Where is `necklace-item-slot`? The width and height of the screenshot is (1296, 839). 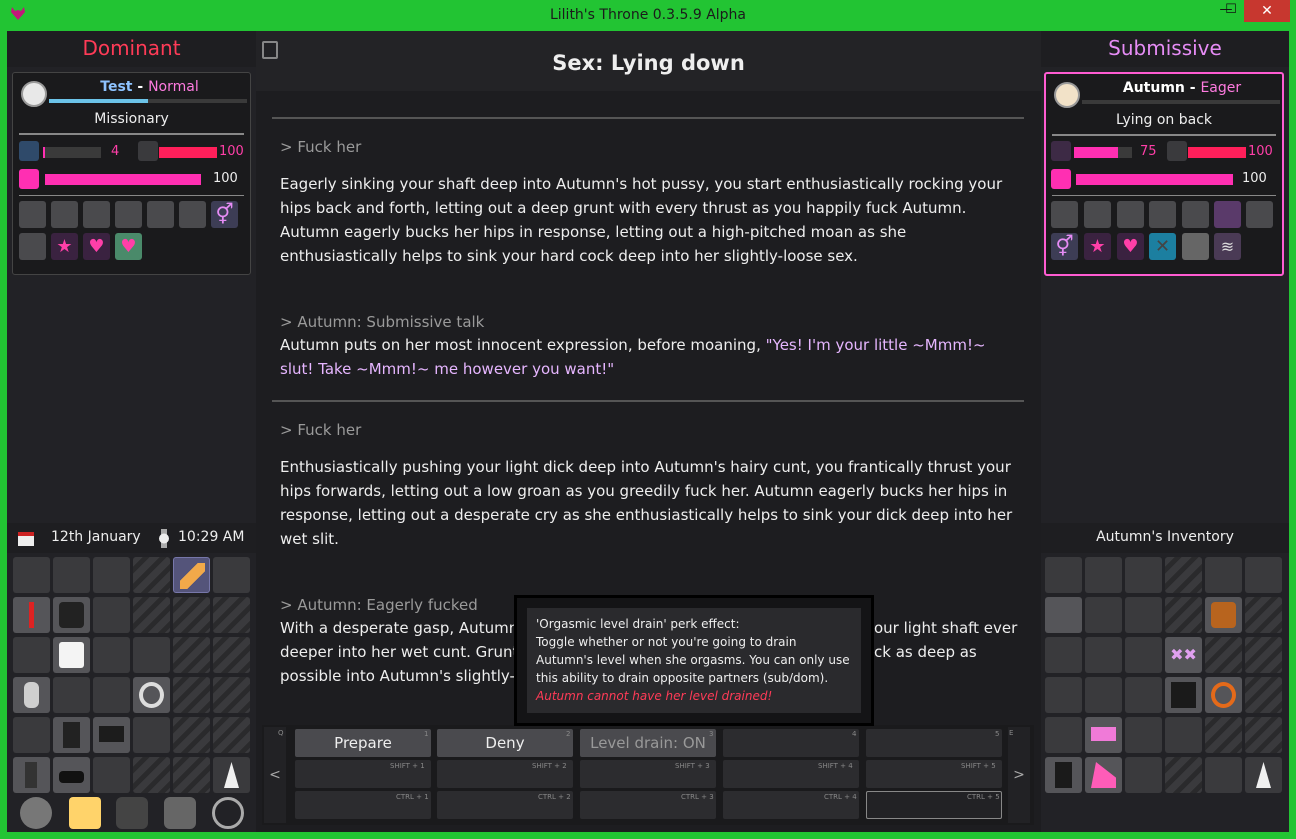 necklace-item-slot is located at coordinates (1223, 615).